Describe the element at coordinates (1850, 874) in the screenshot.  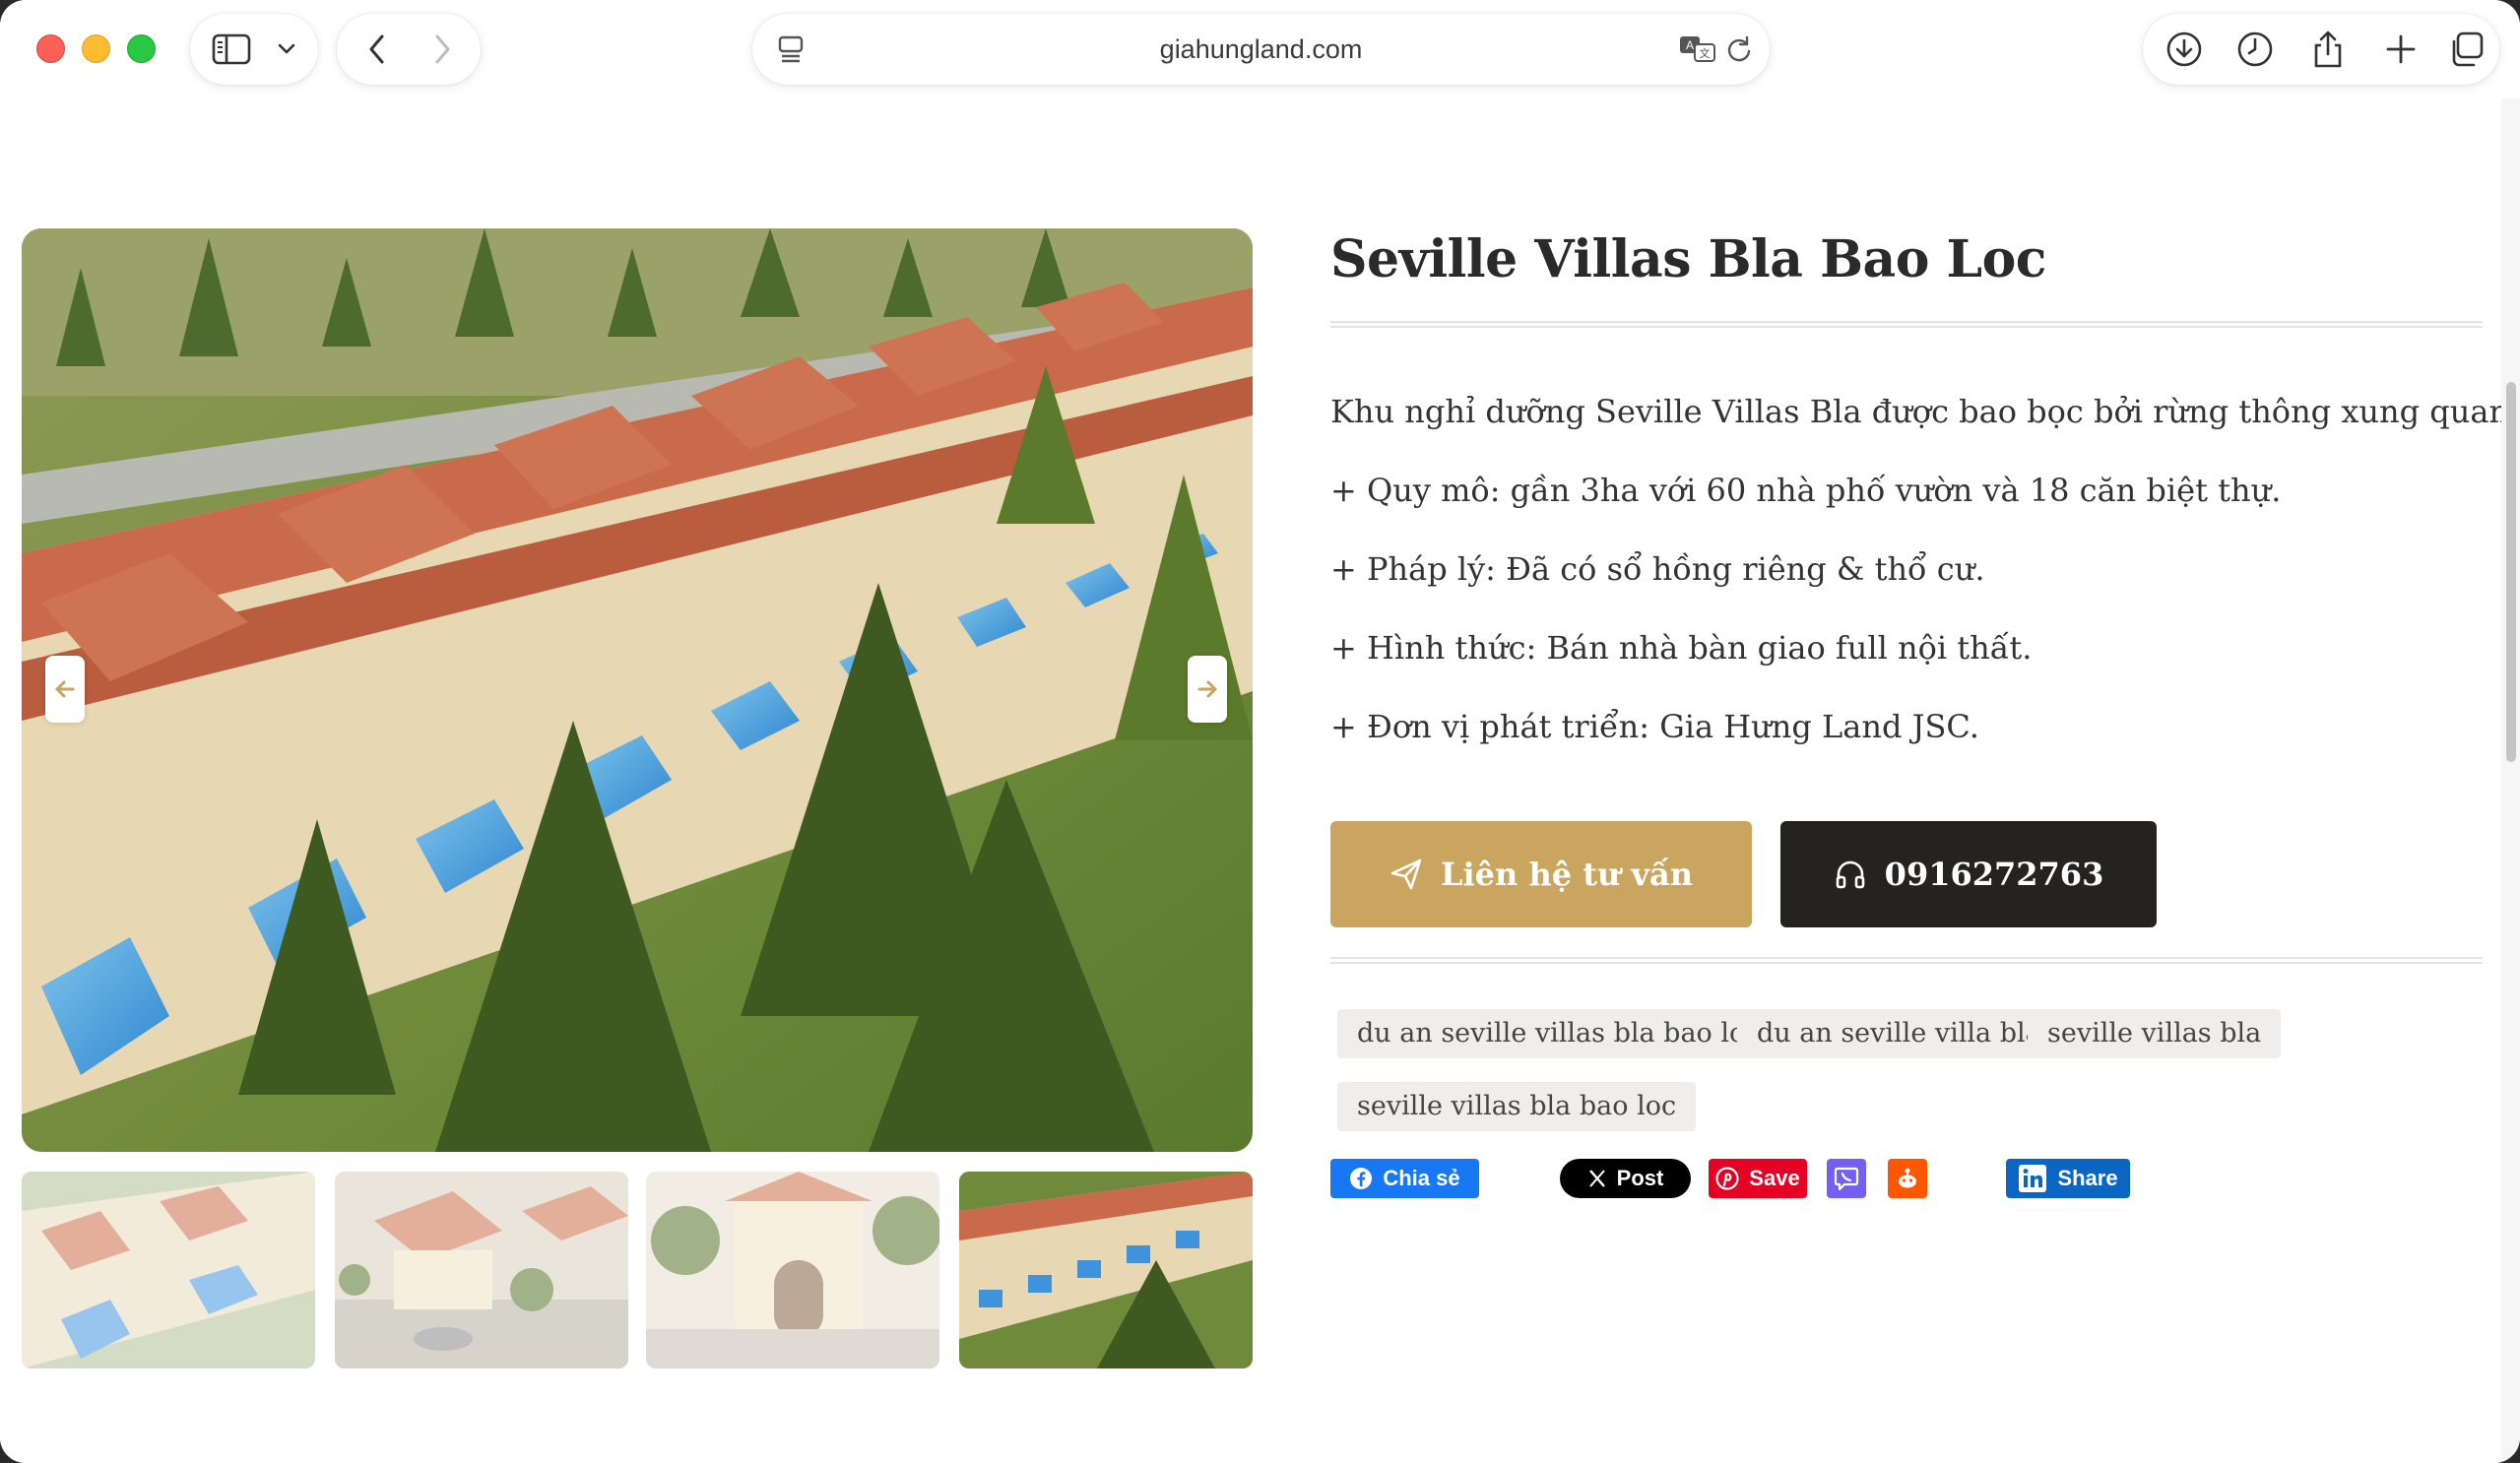
I see `headphones-icon` at that location.